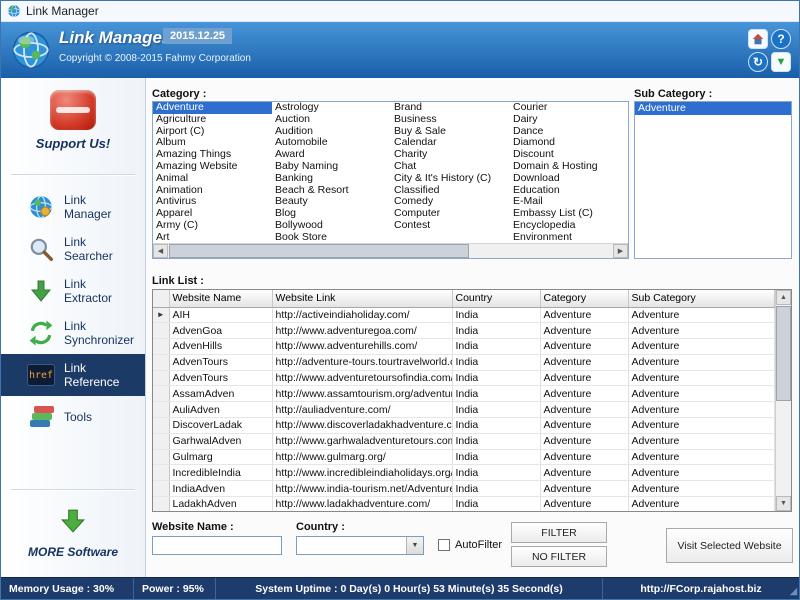 This screenshot has height=600, width=800. I want to click on column-header: Sub Category, so click(701, 299).